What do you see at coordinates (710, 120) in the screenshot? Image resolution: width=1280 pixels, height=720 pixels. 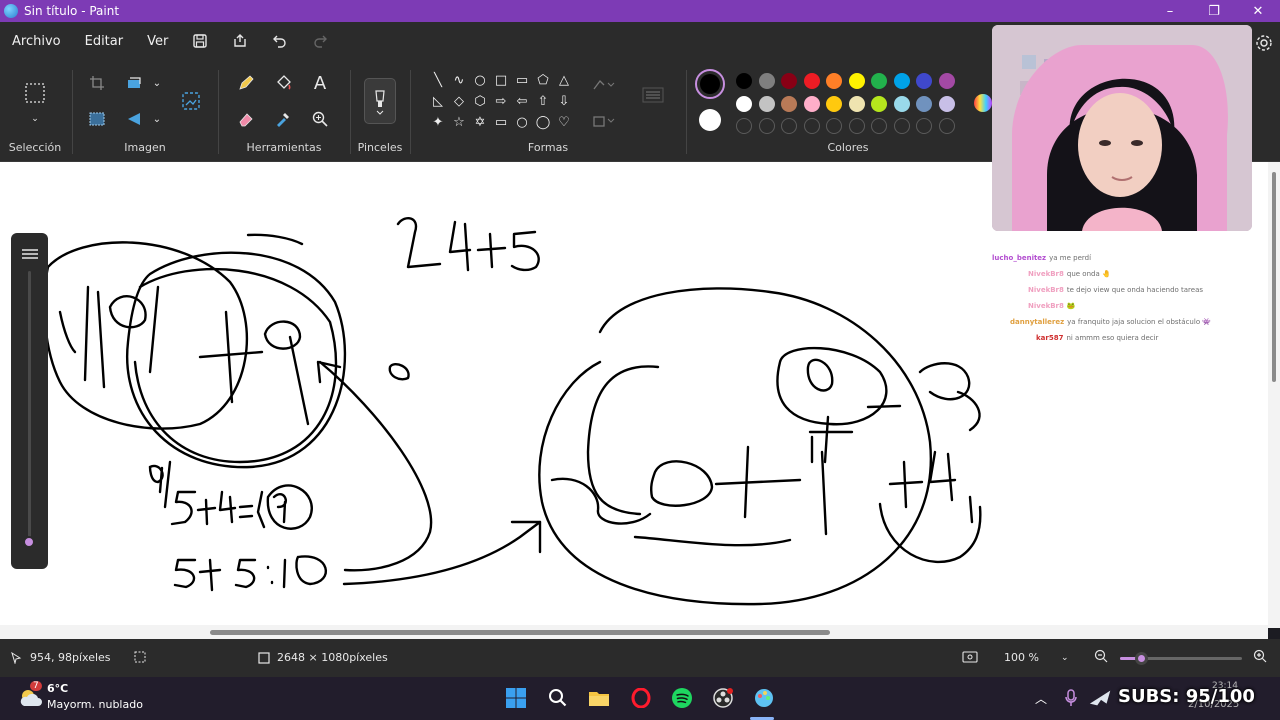 I see `secondary-color` at bounding box center [710, 120].